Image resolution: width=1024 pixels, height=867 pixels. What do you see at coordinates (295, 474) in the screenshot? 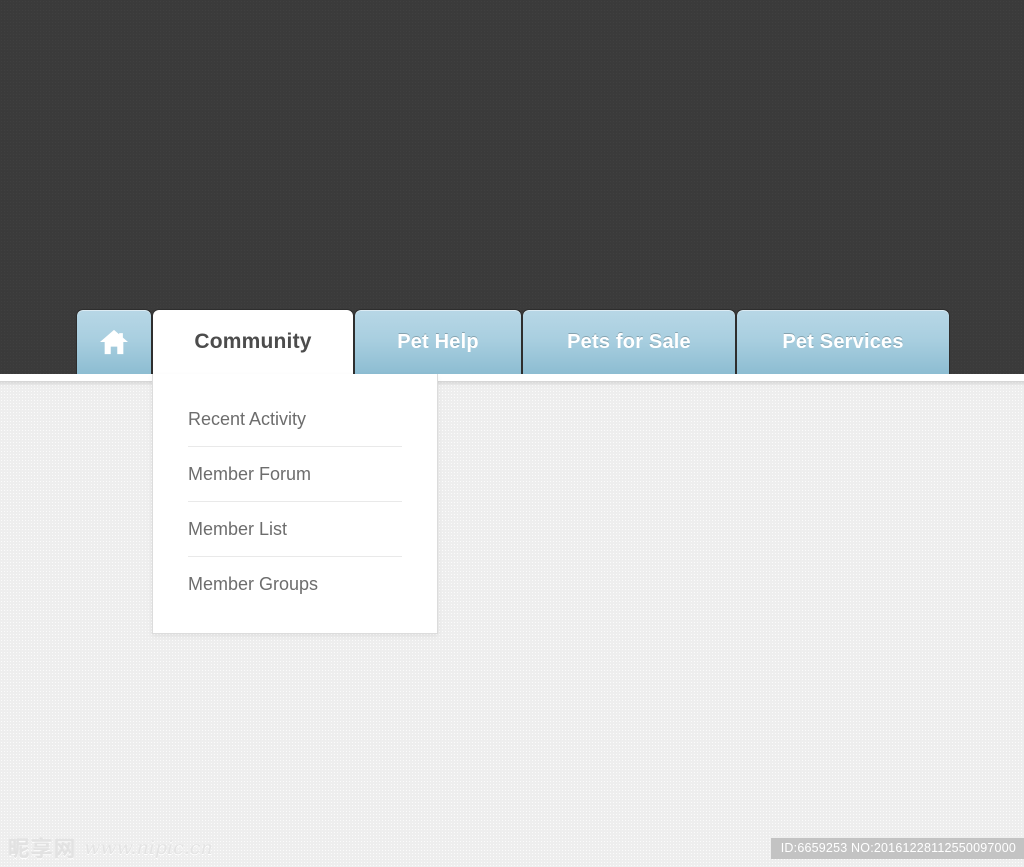
I see `dropdown-item-member-forum: Member Forum` at bounding box center [295, 474].